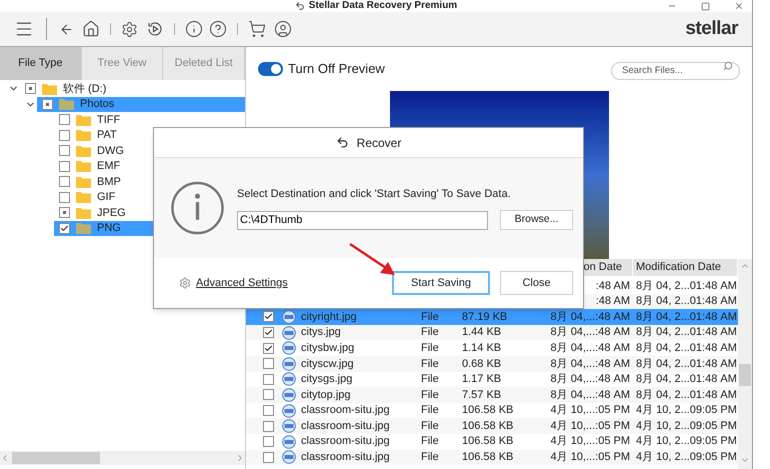 The width and height of the screenshot is (770, 469). What do you see at coordinates (374, 194) in the screenshot?
I see `dialog-message: Select Destination and click 'Start Saving' To Save Data.` at bounding box center [374, 194].